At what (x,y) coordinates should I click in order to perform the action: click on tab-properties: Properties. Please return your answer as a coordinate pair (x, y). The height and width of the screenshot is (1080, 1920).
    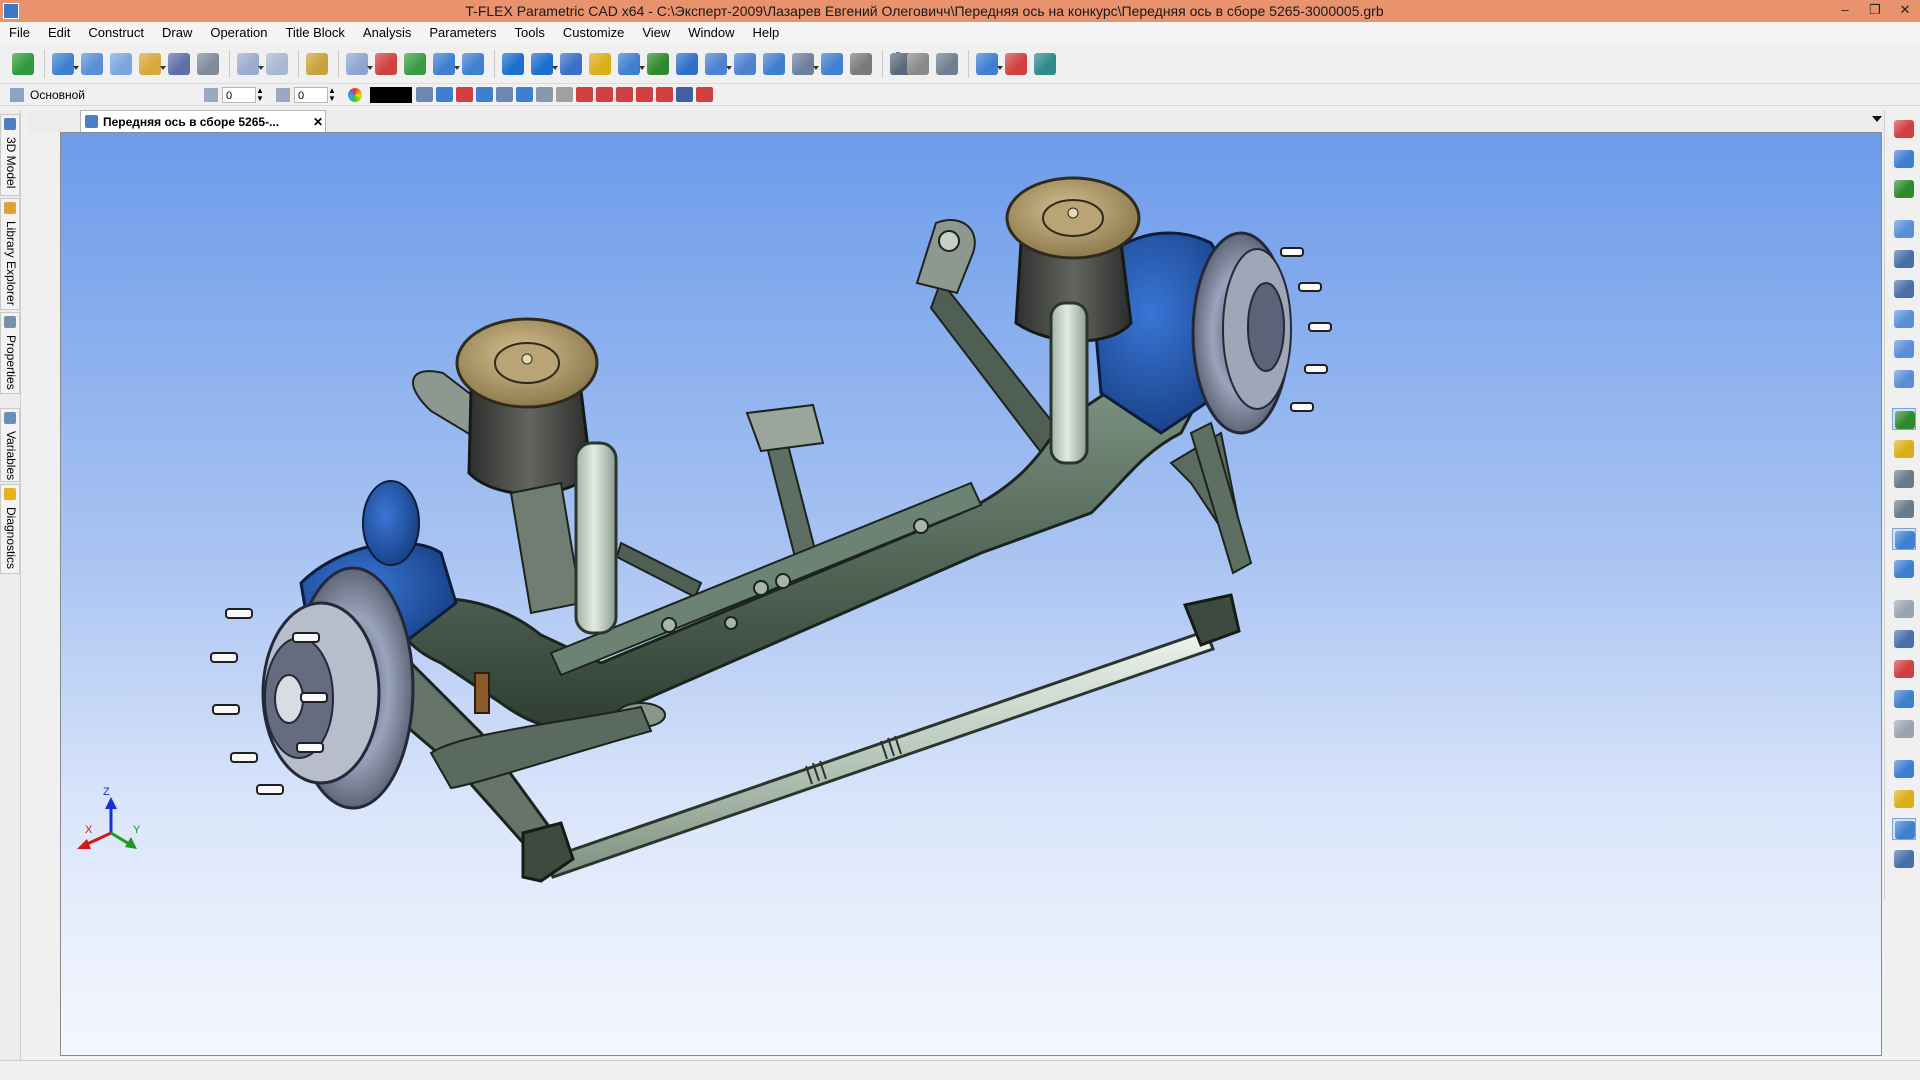
    Looking at the image, I should click on (10, 353).